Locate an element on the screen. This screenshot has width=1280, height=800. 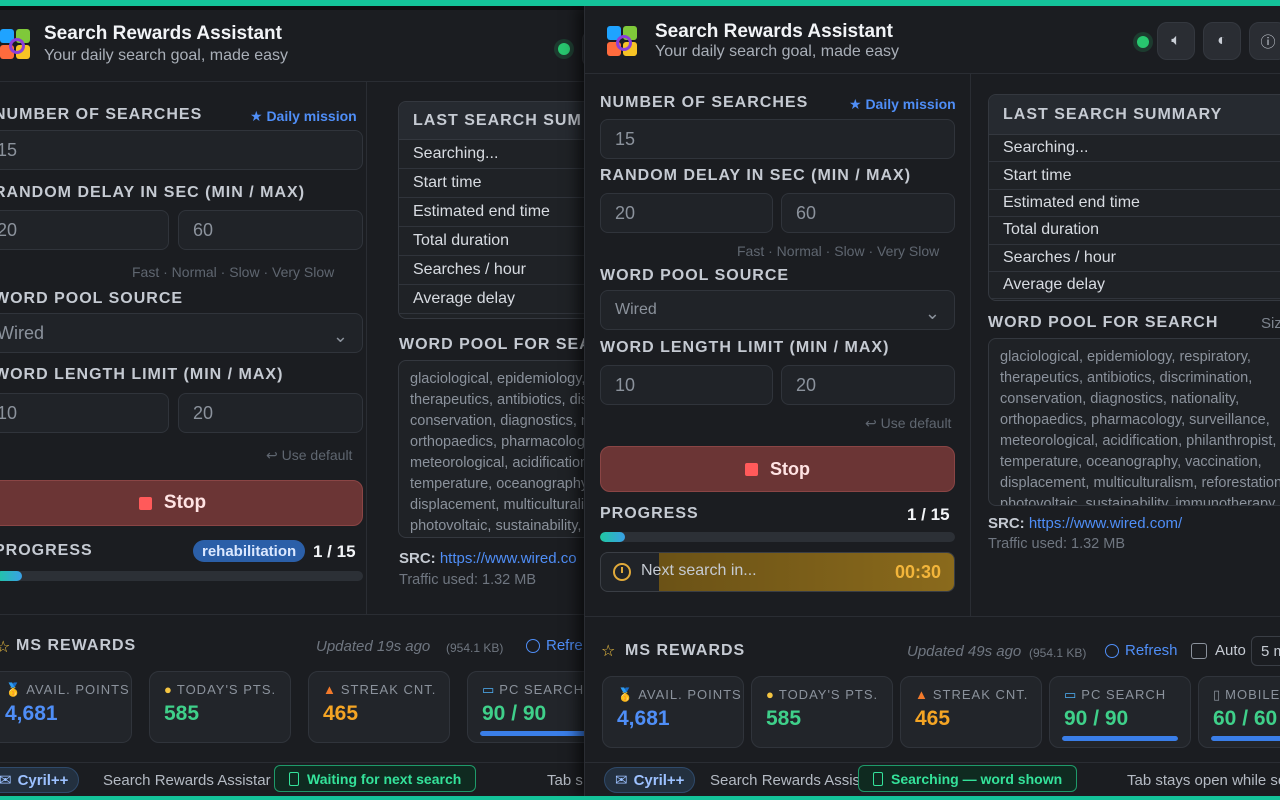
source-link: https://www.wired.com/ is located at coordinates (1105, 523).